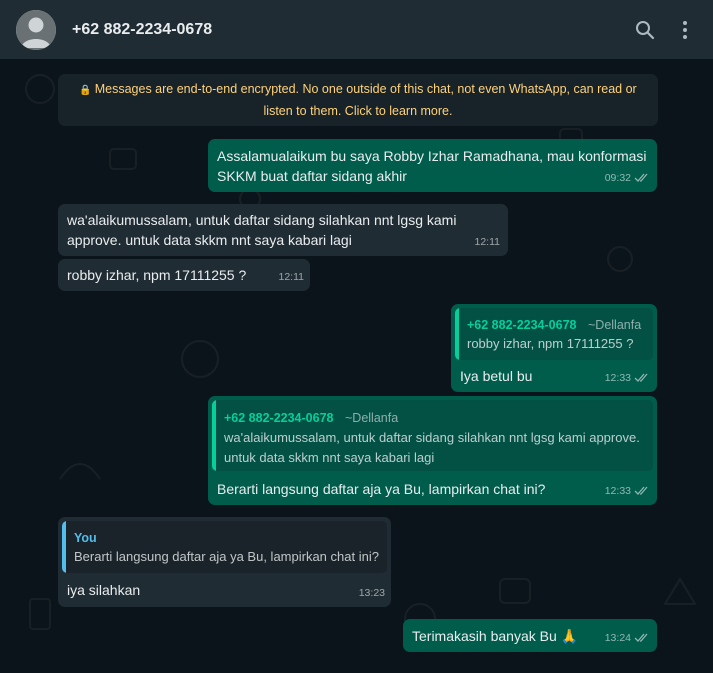 This screenshot has height=673, width=713. What do you see at coordinates (85, 90) in the screenshot?
I see `lock-icon: 🔒` at bounding box center [85, 90].